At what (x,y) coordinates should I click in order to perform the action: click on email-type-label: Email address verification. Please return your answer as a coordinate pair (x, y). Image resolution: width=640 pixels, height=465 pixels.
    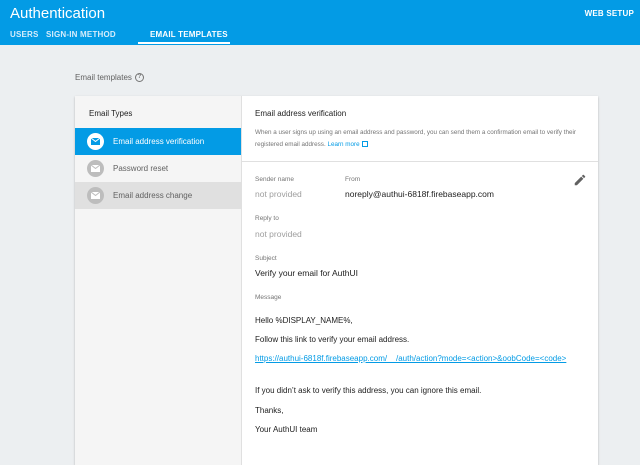
    Looking at the image, I should click on (159, 141).